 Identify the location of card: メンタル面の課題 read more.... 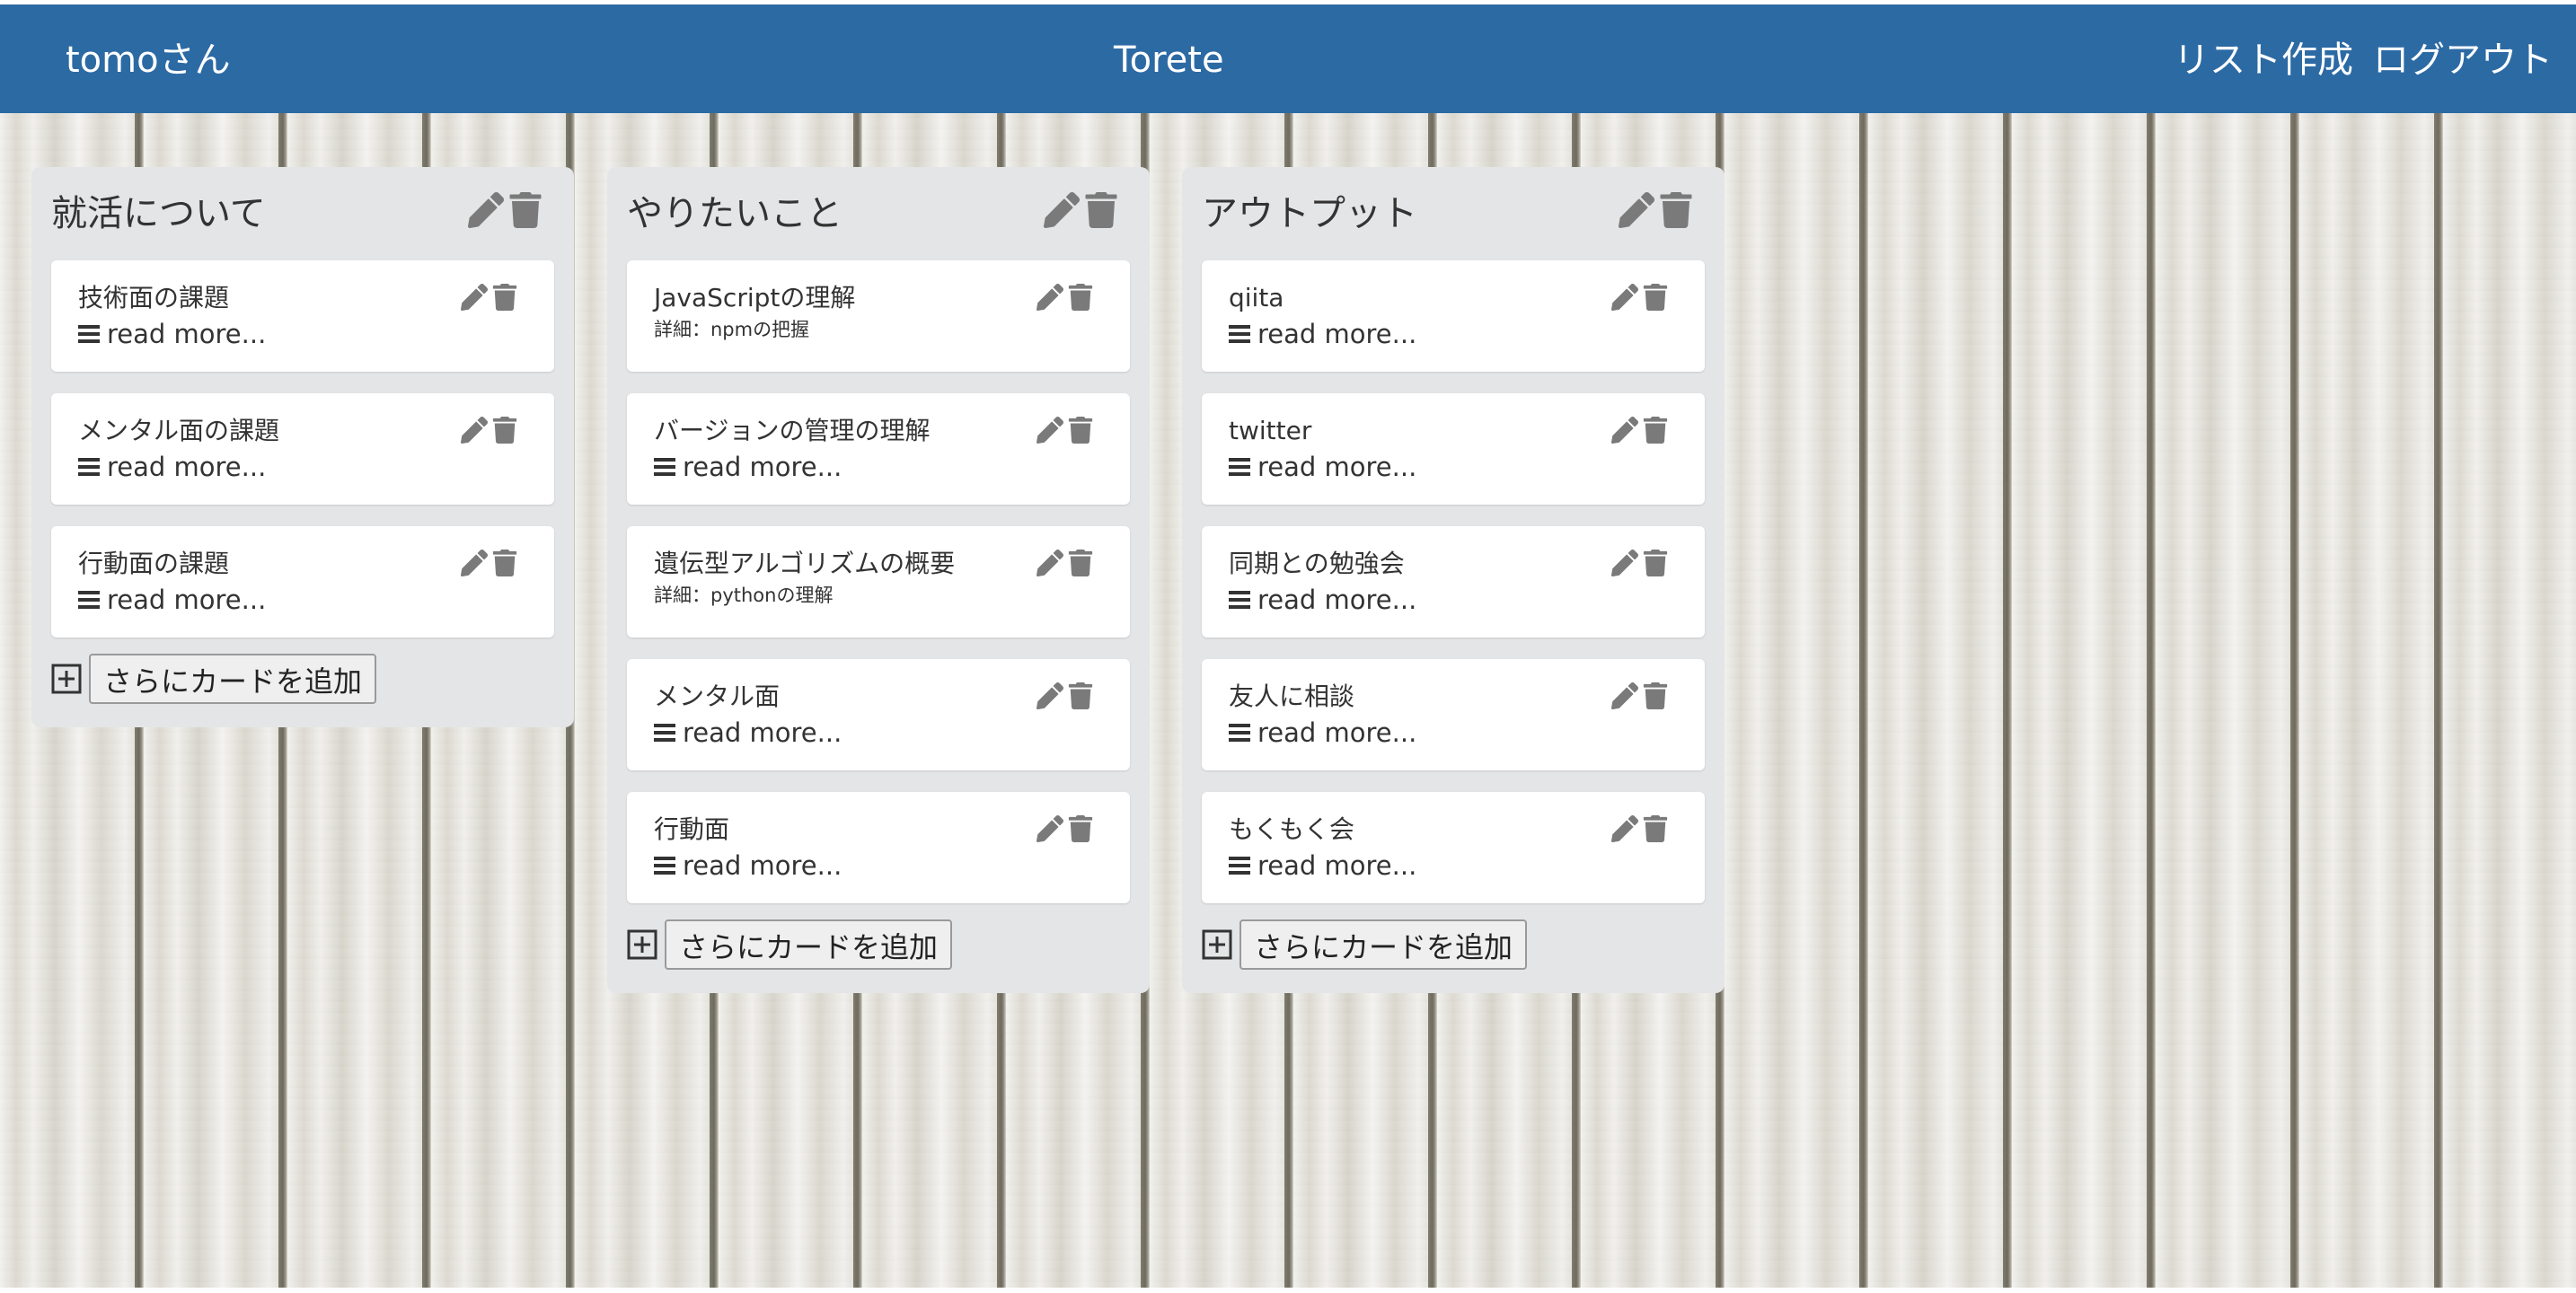
(302, 449).